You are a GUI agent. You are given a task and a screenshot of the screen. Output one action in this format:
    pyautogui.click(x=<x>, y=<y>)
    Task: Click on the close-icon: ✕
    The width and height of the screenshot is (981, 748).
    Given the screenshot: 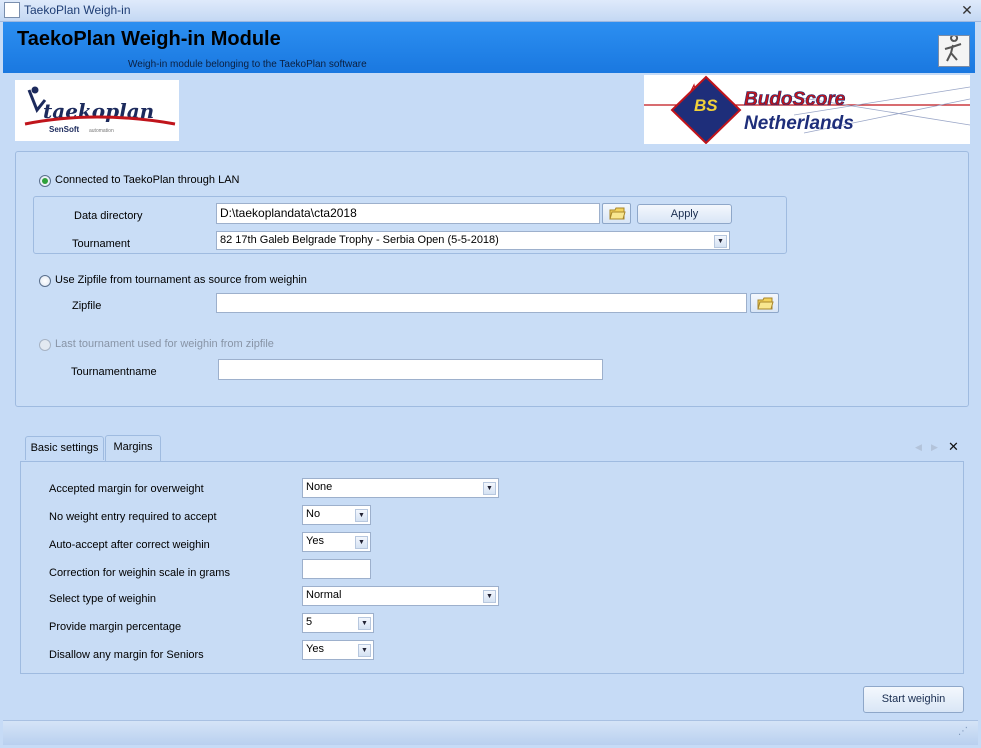 What is the action you would take?
    pyautogui.click(x=967, y=10)
    